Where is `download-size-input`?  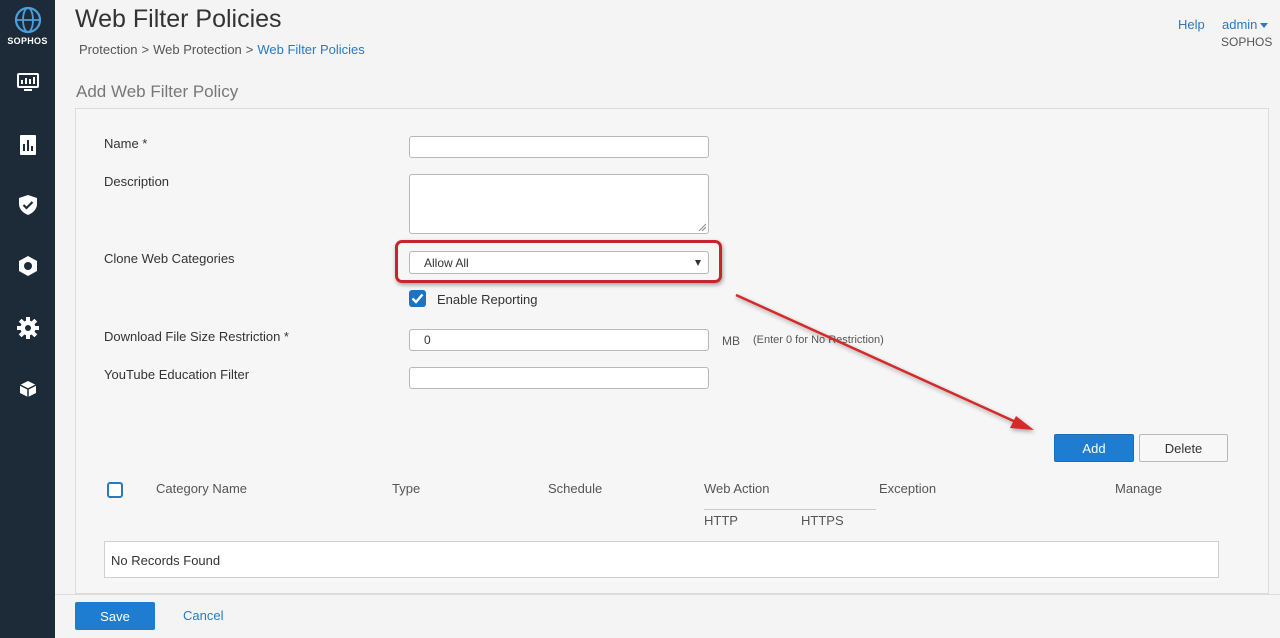 download-size-input is located at coordinates (559, 340).